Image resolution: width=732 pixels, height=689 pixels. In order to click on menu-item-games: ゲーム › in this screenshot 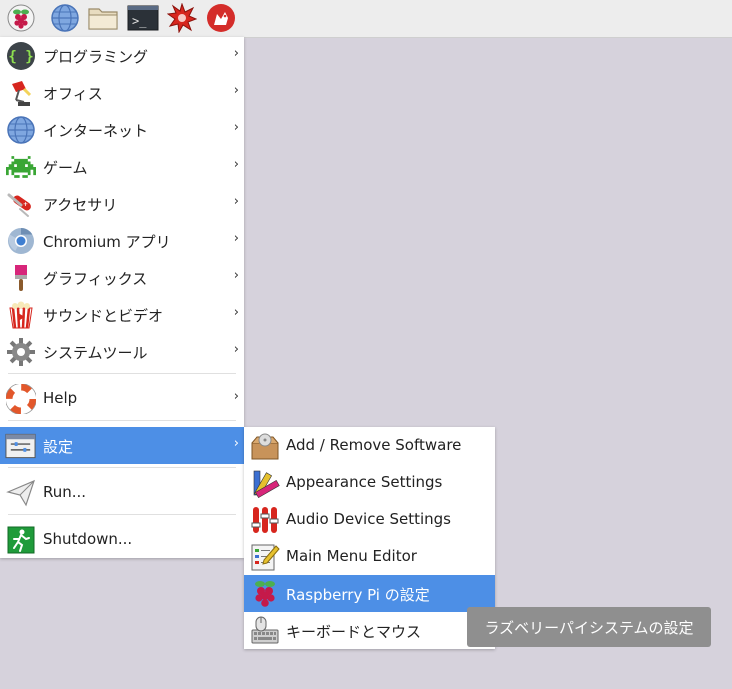, I will do `click(122, 166)`.